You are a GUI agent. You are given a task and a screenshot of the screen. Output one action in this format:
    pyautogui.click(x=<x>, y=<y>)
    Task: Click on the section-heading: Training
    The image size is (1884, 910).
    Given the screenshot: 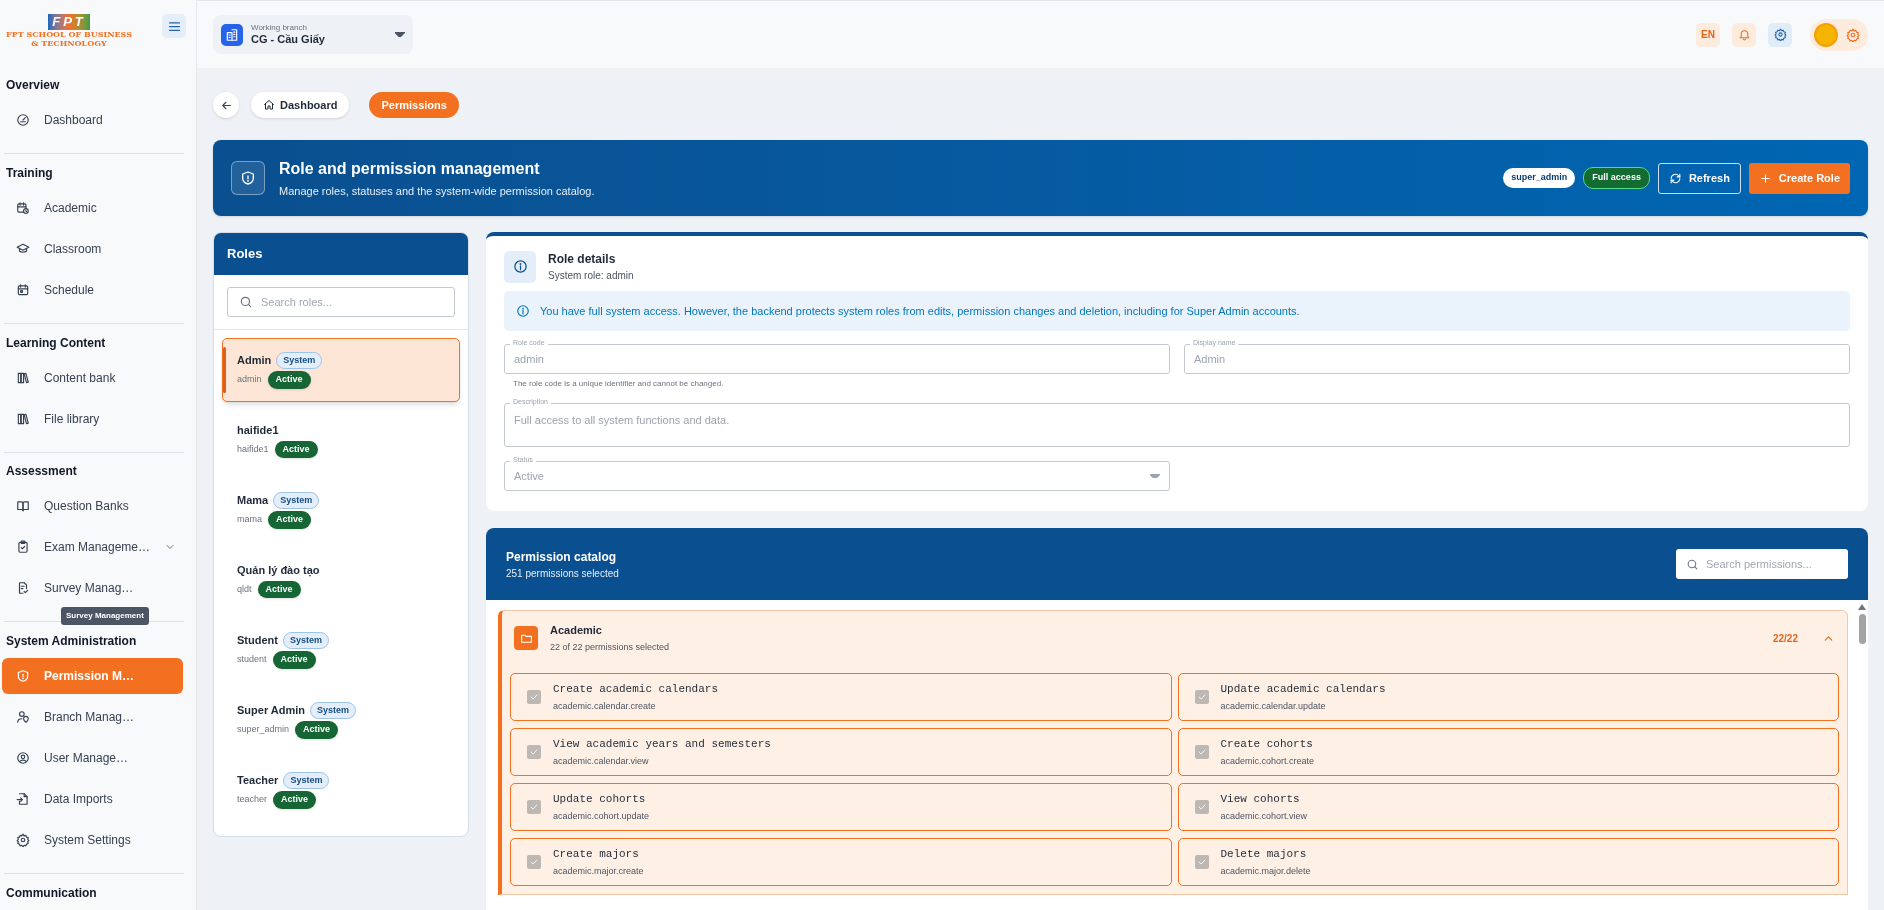 What is the action you would take?
    pyautogui.click(x=29, y=173)
    